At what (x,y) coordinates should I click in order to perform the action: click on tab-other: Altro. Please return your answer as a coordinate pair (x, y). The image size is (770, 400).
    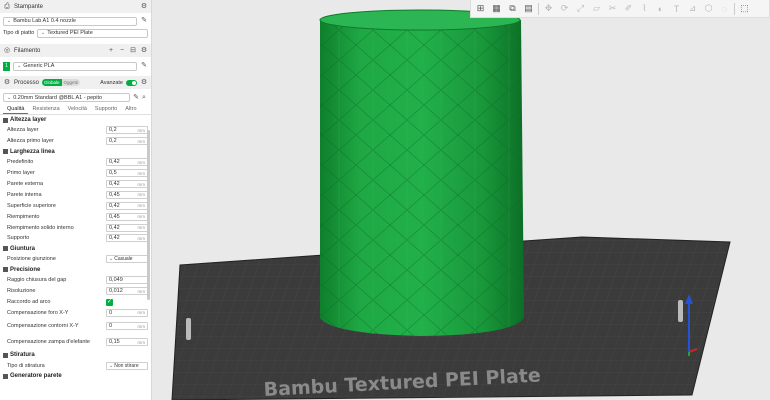
    Looking at the image, I should click on (130, 109).